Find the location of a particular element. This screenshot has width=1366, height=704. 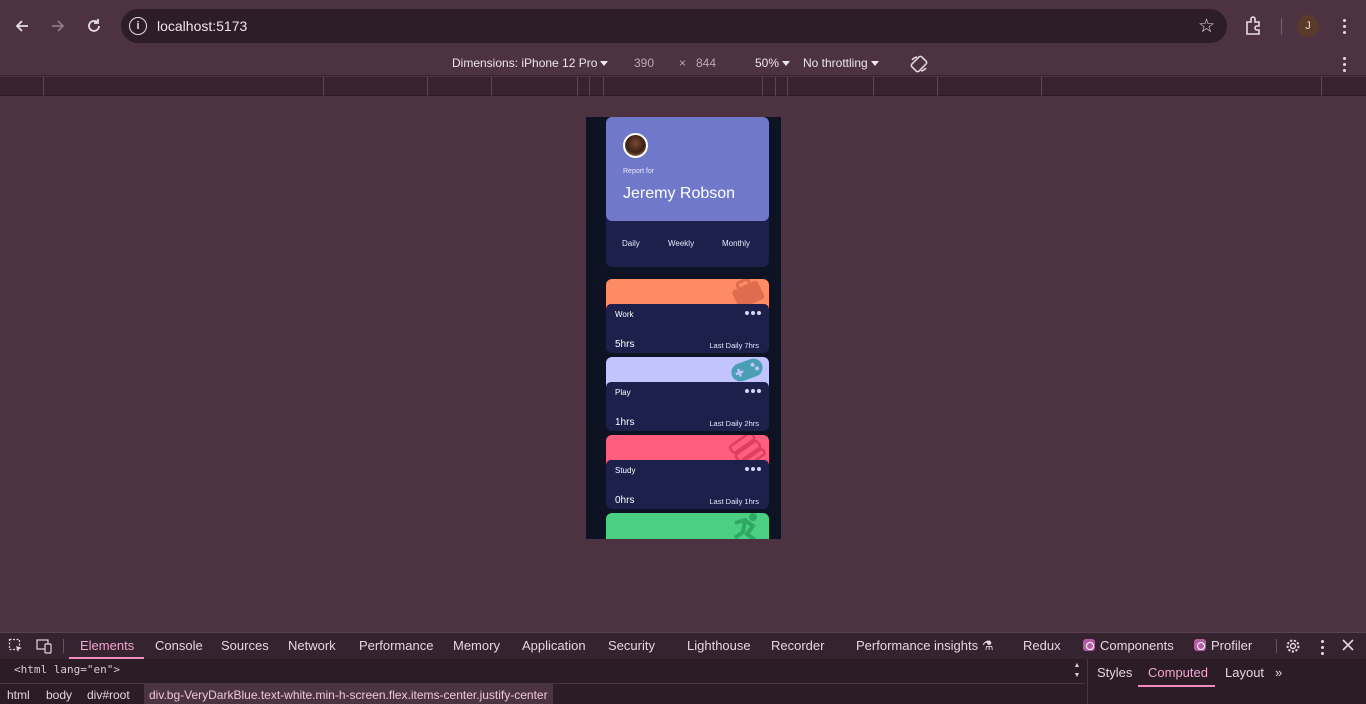

activity-last: Last Daily 2hrs is located at coordinates (734, 423).